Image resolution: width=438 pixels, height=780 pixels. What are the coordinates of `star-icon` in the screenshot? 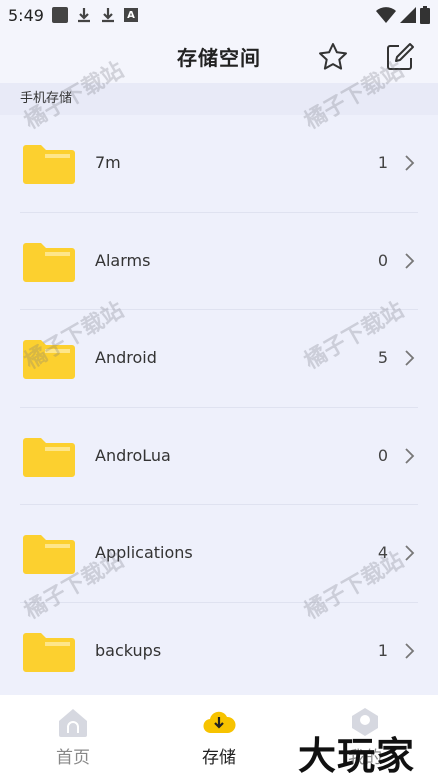 It's located at (333, 57).